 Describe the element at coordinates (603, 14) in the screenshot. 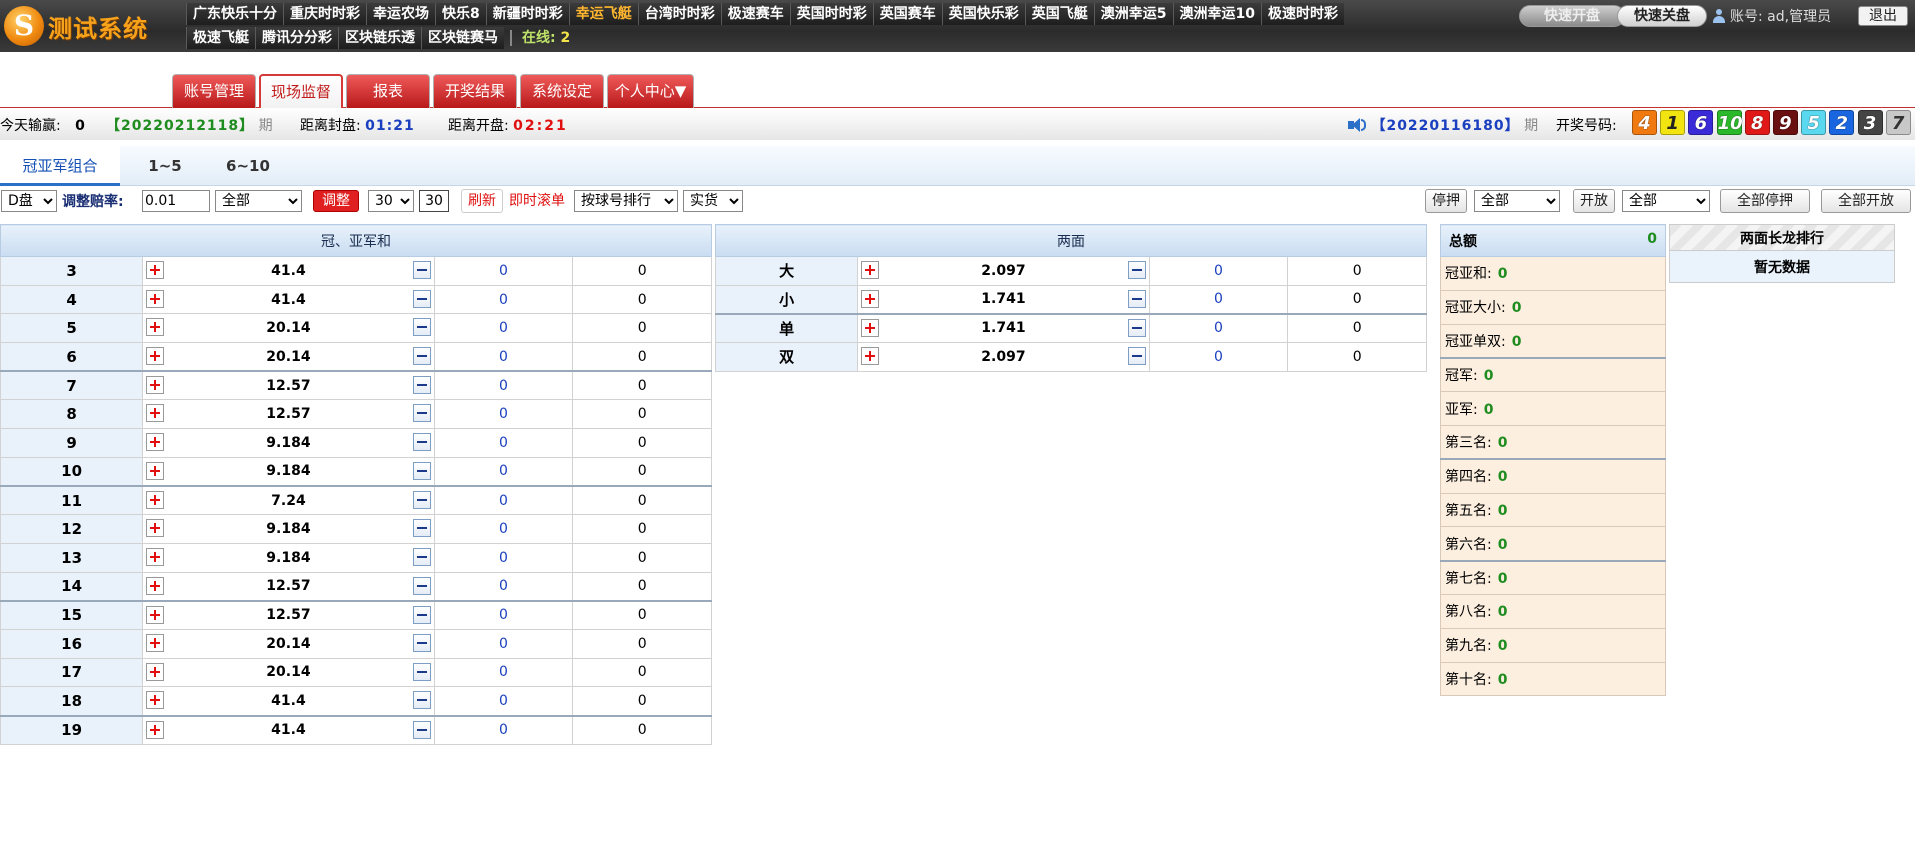

I see `game-menu-item: 幸运飞艇` at that location.